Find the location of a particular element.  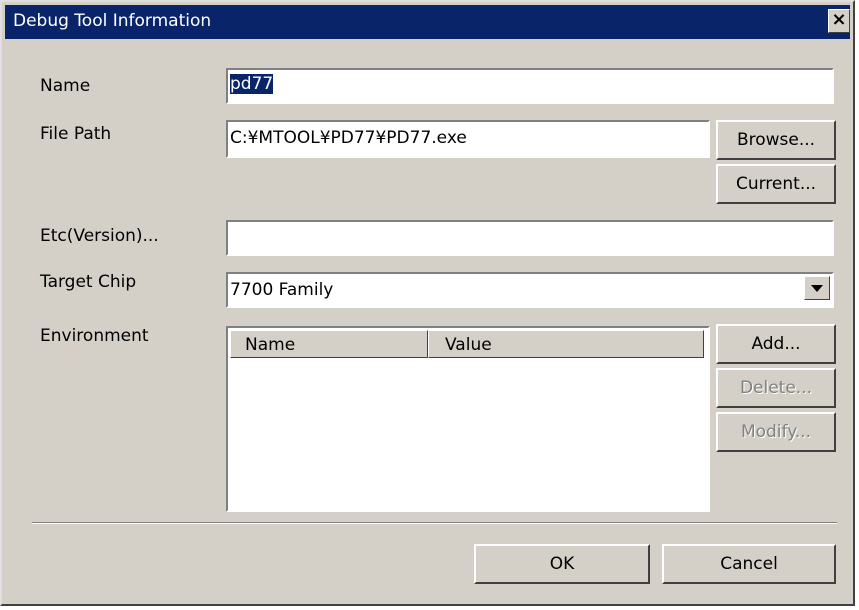

name-label: Name is located at coordinates (65, 86).